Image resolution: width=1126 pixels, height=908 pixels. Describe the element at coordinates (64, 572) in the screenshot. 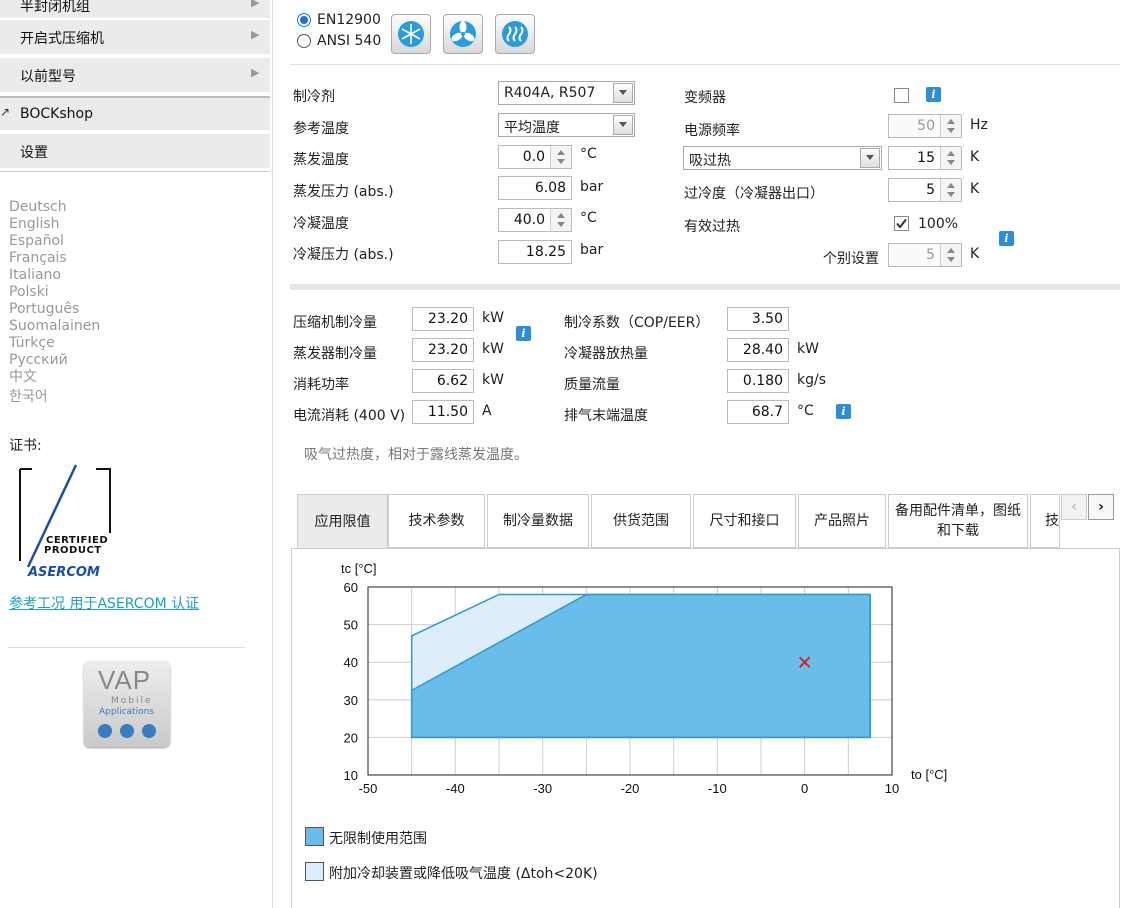

I see `asercom-text: ASERCOM` at that location.